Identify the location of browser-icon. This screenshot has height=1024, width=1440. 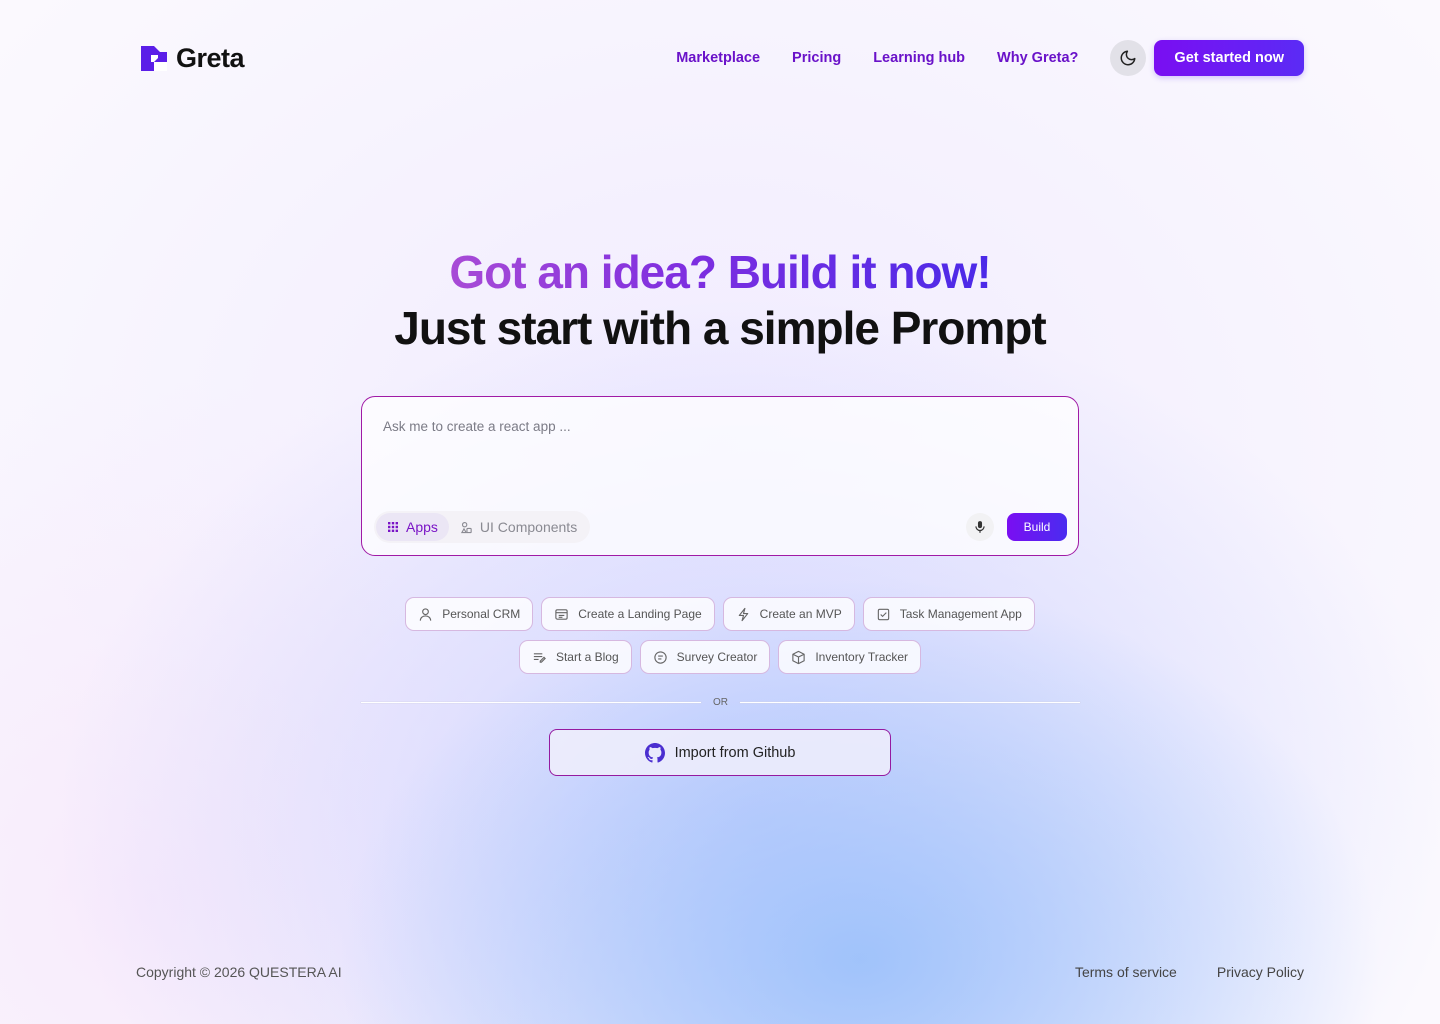
(561, 614).